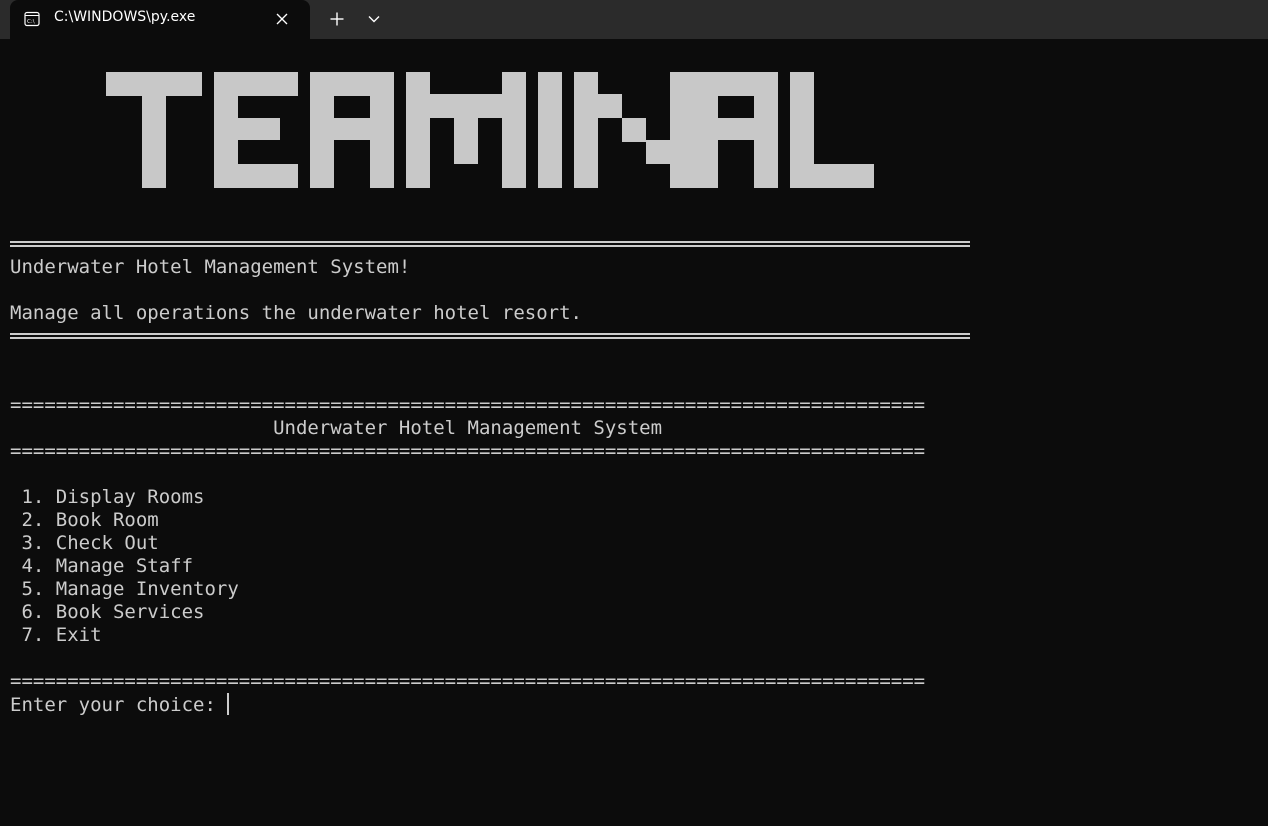  I want to click on input-prompt: Enter your choice:, so click(119, 705).